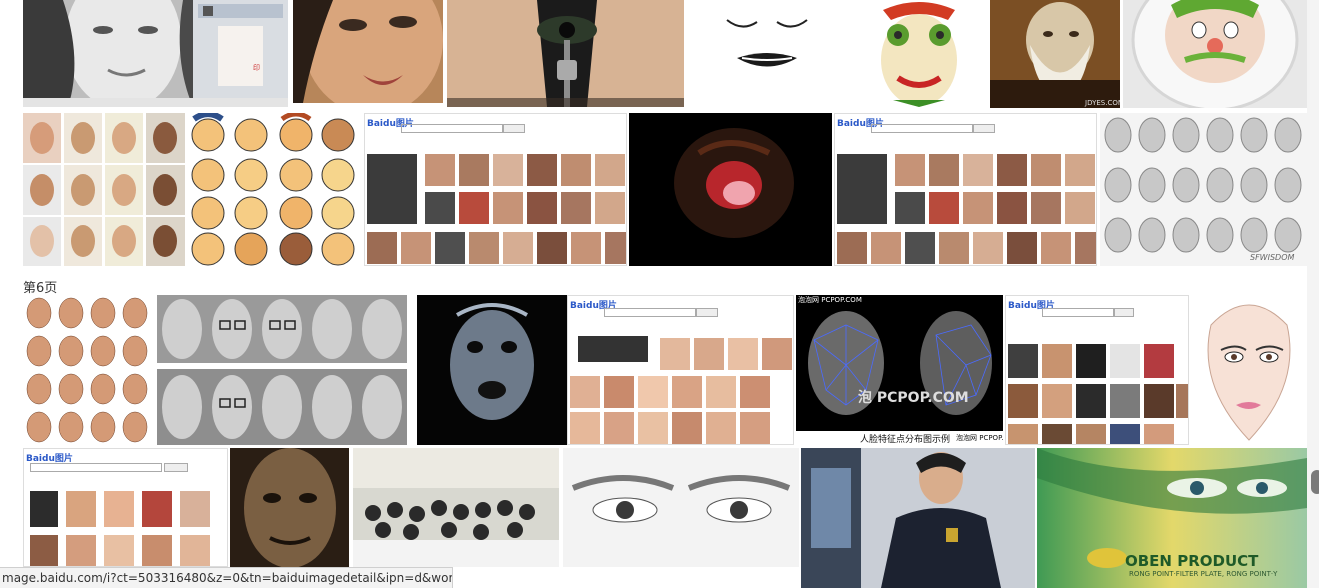 This screenshot has height=588, width=1319. I want to click on image-result-baidu-women-screenshot: Baidu图片, so click(680, 370).